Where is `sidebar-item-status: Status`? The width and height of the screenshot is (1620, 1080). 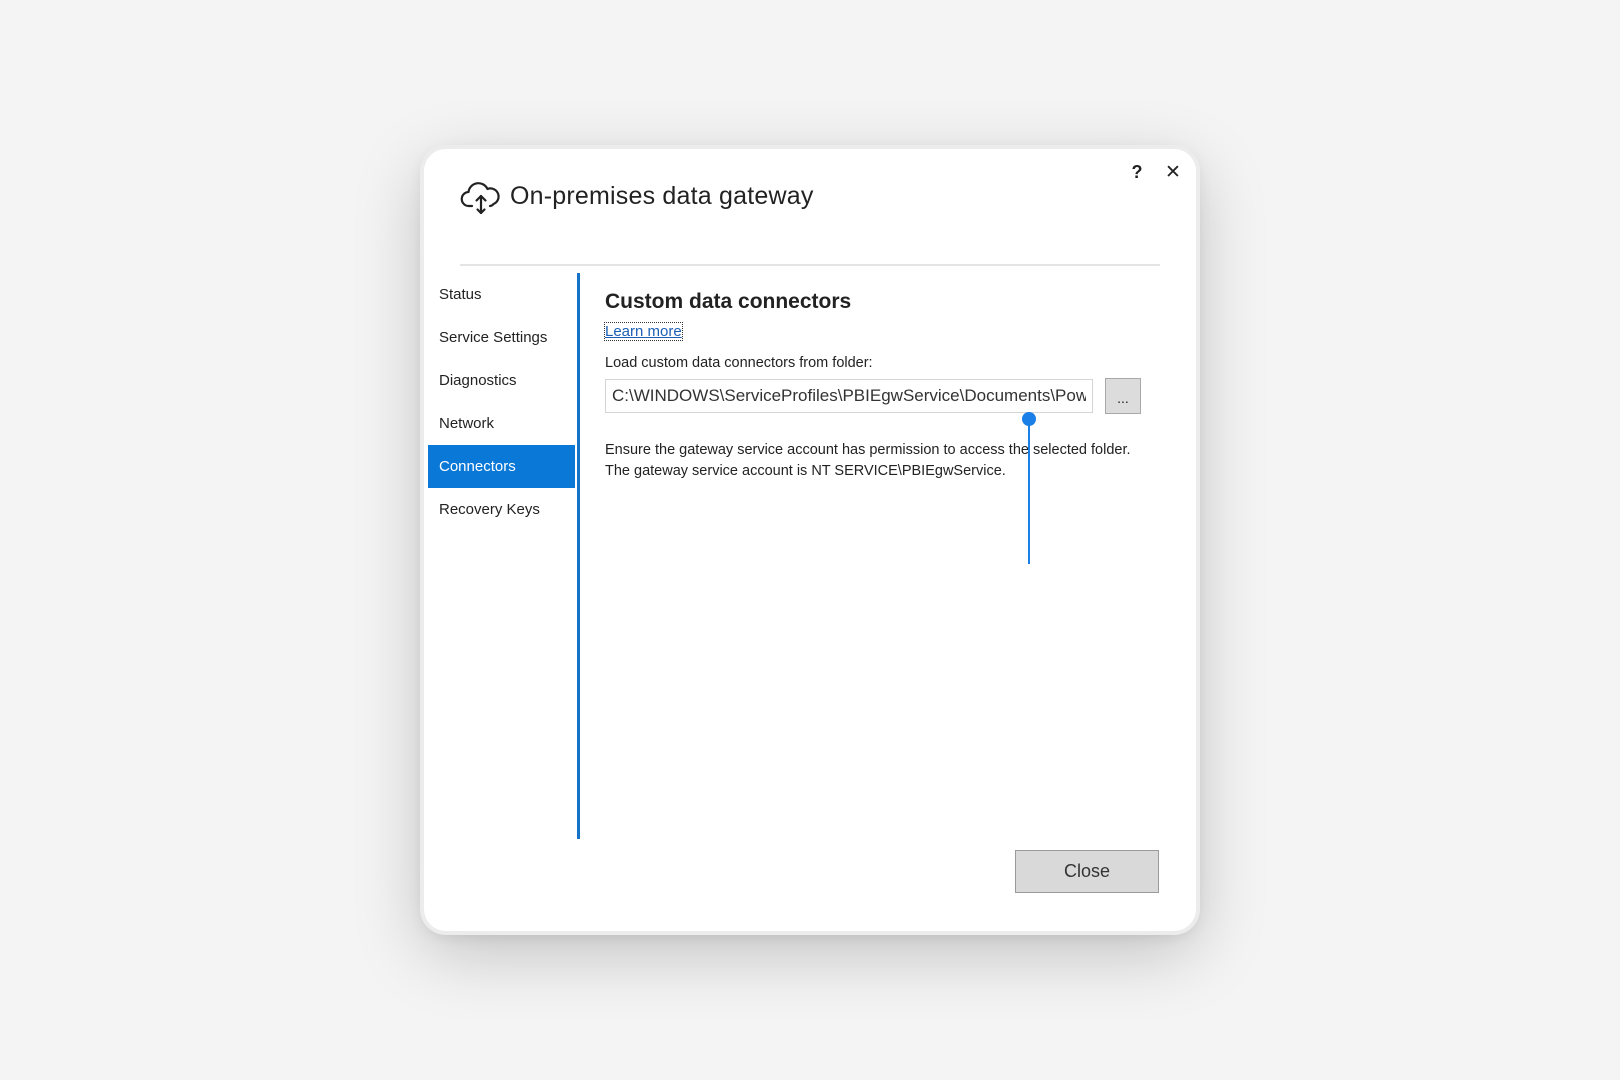 sidebar-item-status: Status is located at coordinates (501, 294).